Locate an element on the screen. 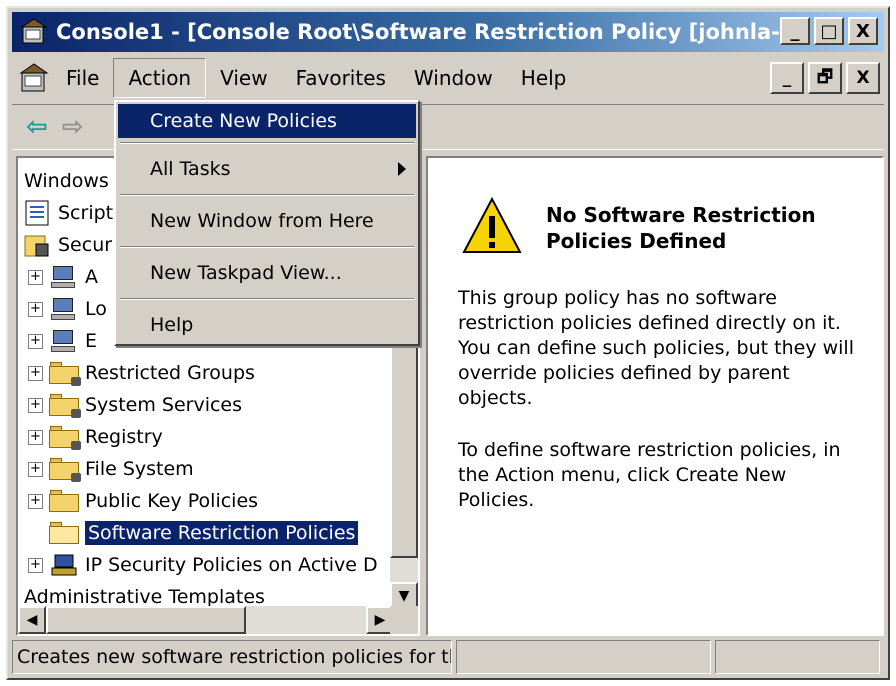 This screenshot has width=896, height=686. menu-help: Help is located at coordinates (544, 78).